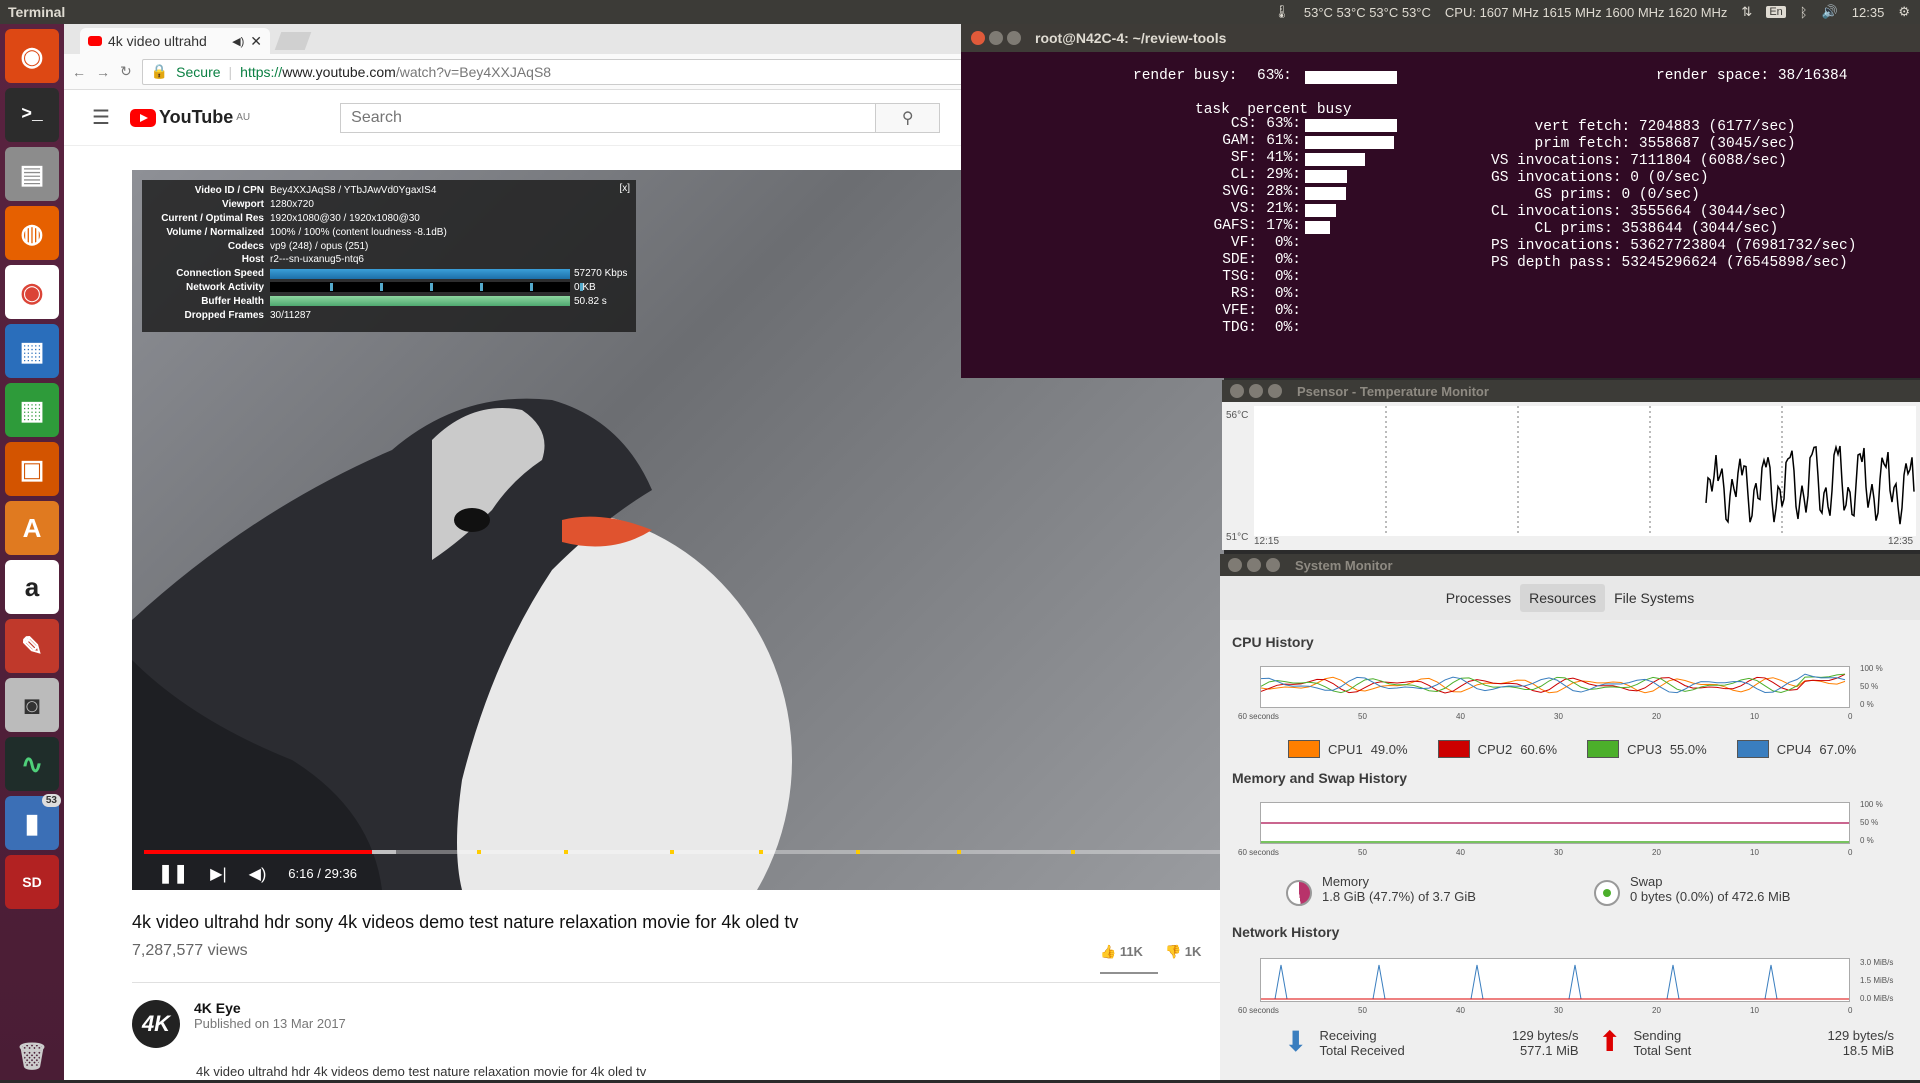 The width and height of the screenshot is (1920, 1083). What do you see at coordinates (1904, 12) in the screenshot?
I see `gear-icon: ⚙` at bounding box center [1904, 12].